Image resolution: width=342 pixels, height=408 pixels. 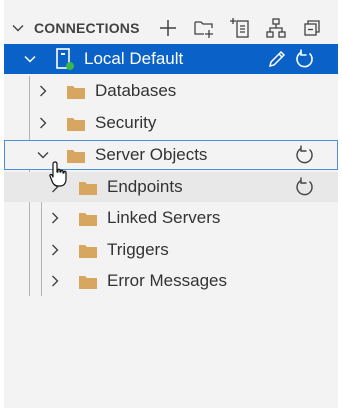 I want to click on connections-header: CONNECTIONS, so click(x=171, y=28).